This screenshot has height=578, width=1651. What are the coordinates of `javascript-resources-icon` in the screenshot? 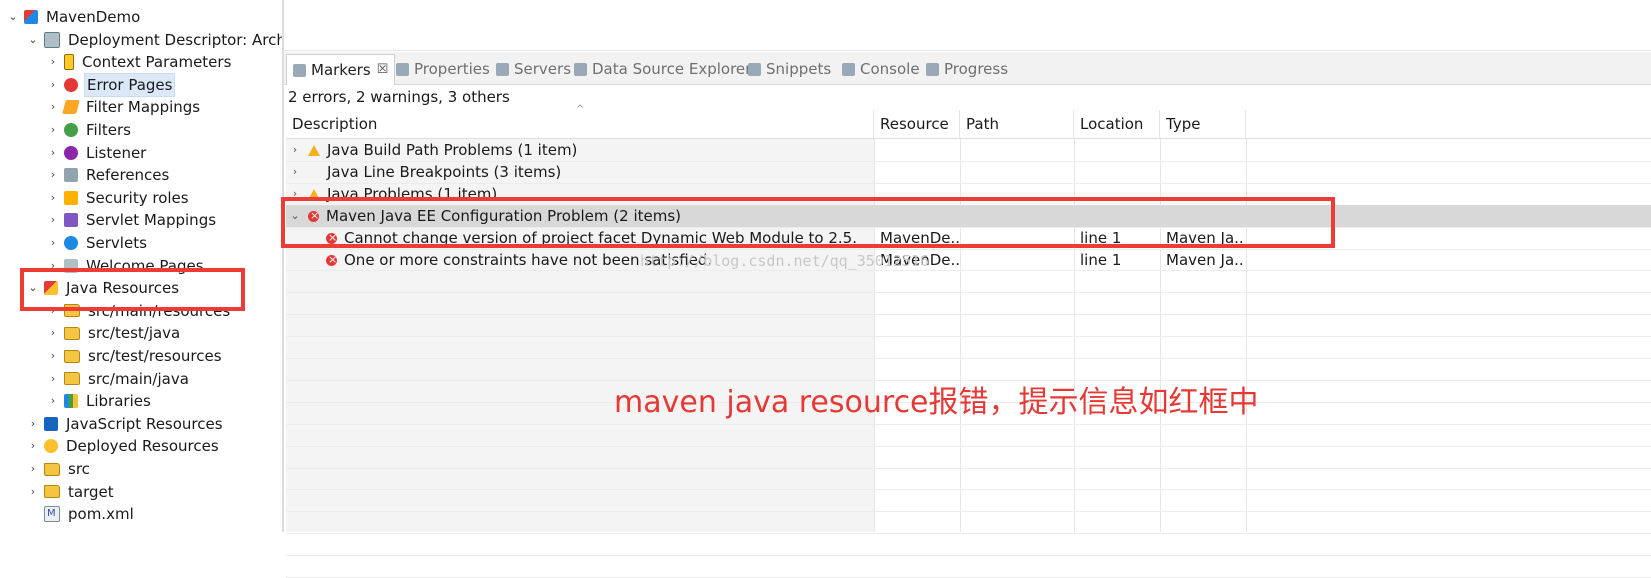 It's located at (51, 423).